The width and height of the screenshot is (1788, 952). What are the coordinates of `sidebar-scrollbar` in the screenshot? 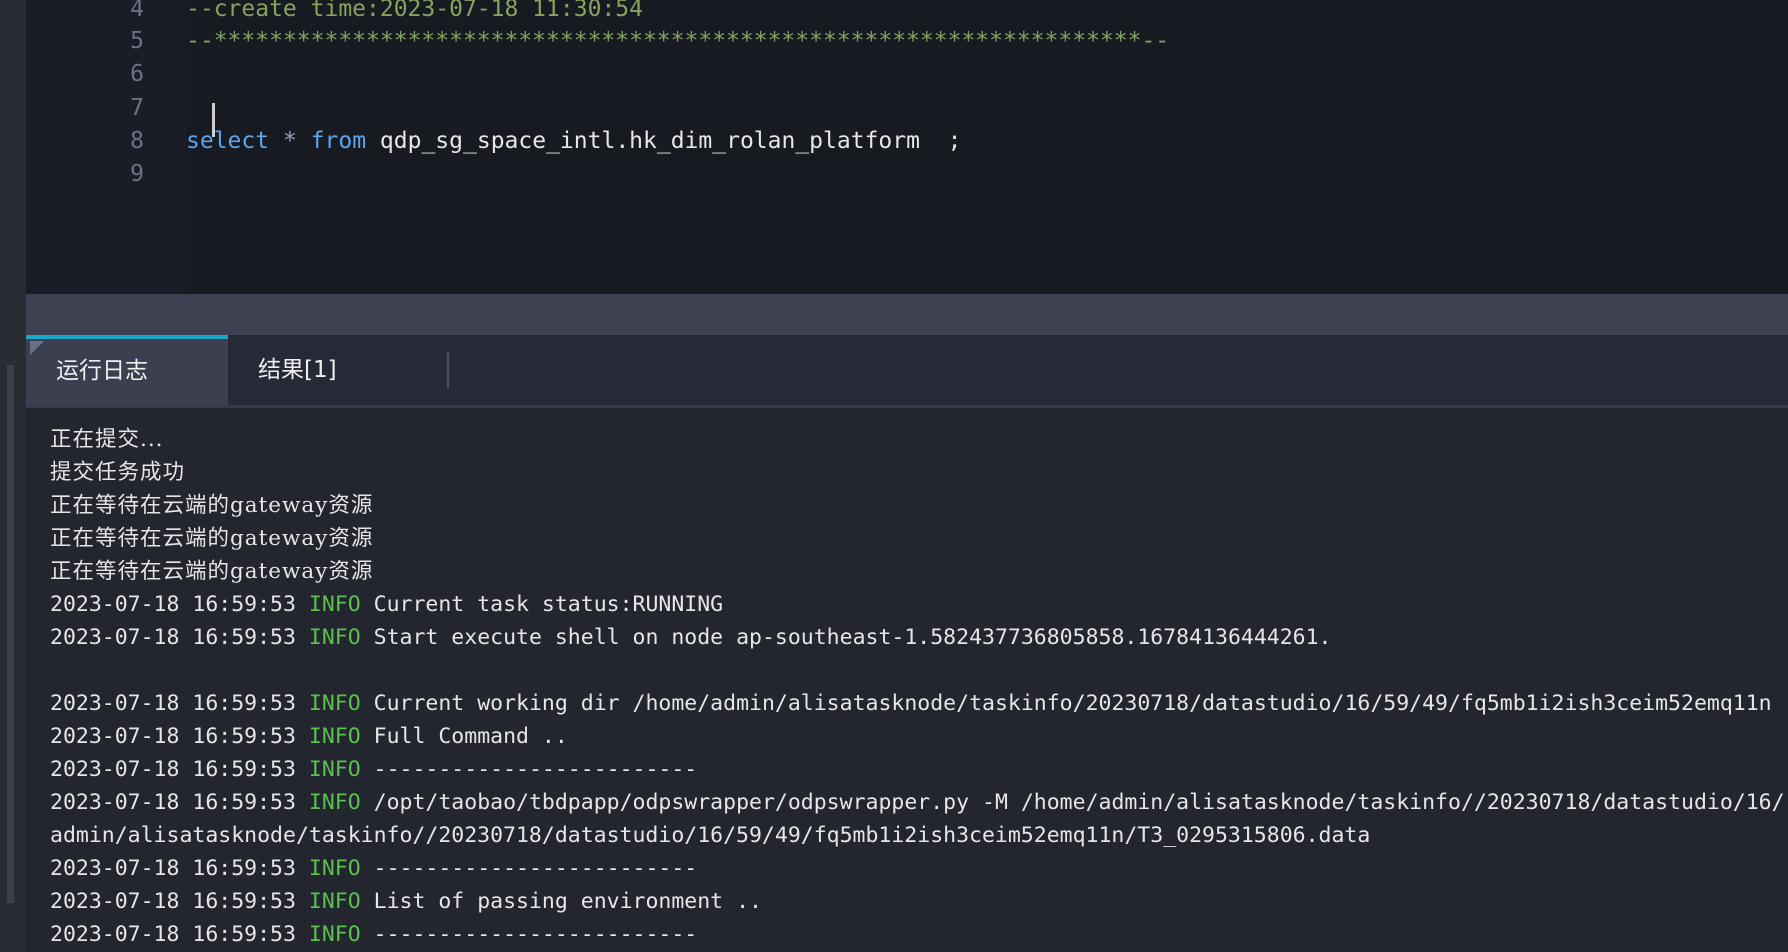 It's located at (10, 634).